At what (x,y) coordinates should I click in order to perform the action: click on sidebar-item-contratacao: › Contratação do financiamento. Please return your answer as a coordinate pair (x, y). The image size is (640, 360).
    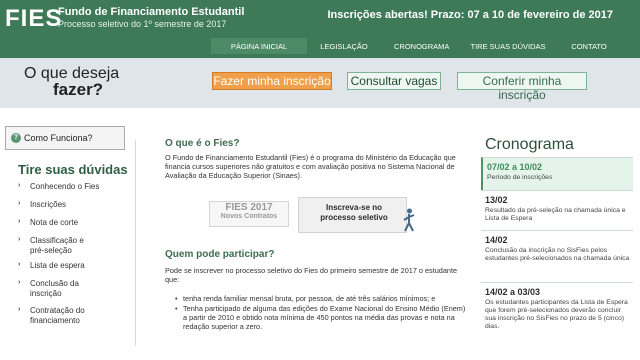
    Looking at the image, I should click on (59, 316).